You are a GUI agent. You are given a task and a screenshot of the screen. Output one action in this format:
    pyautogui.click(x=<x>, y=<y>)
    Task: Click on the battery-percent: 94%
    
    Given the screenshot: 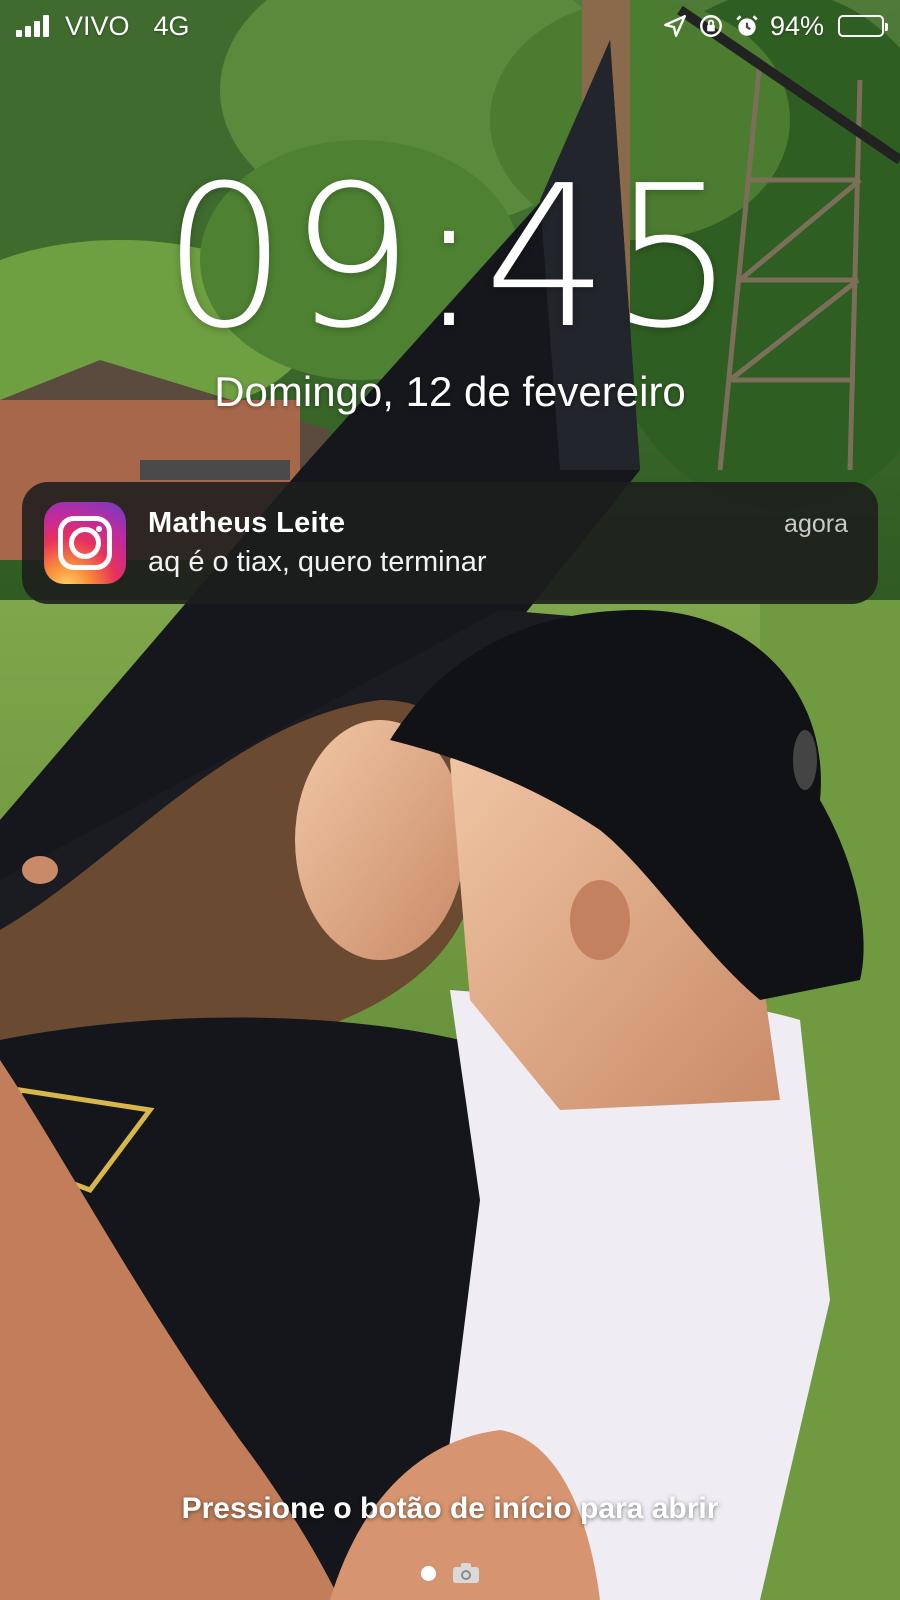 What is the action you would take?
    pyautogui.click(x=796, y=25)
    